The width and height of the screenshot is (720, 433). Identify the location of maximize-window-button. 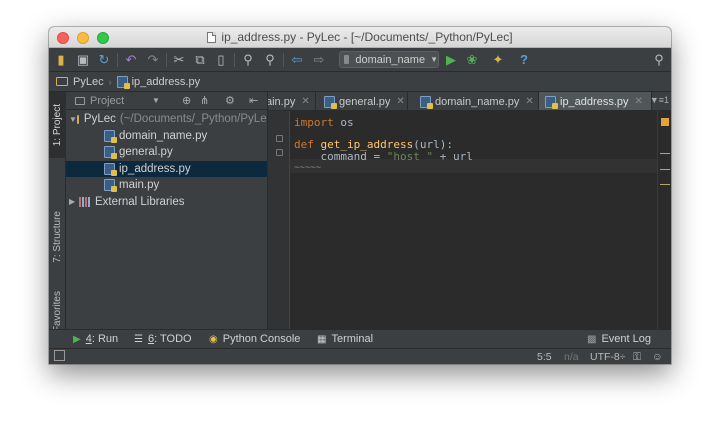
(103, 38).